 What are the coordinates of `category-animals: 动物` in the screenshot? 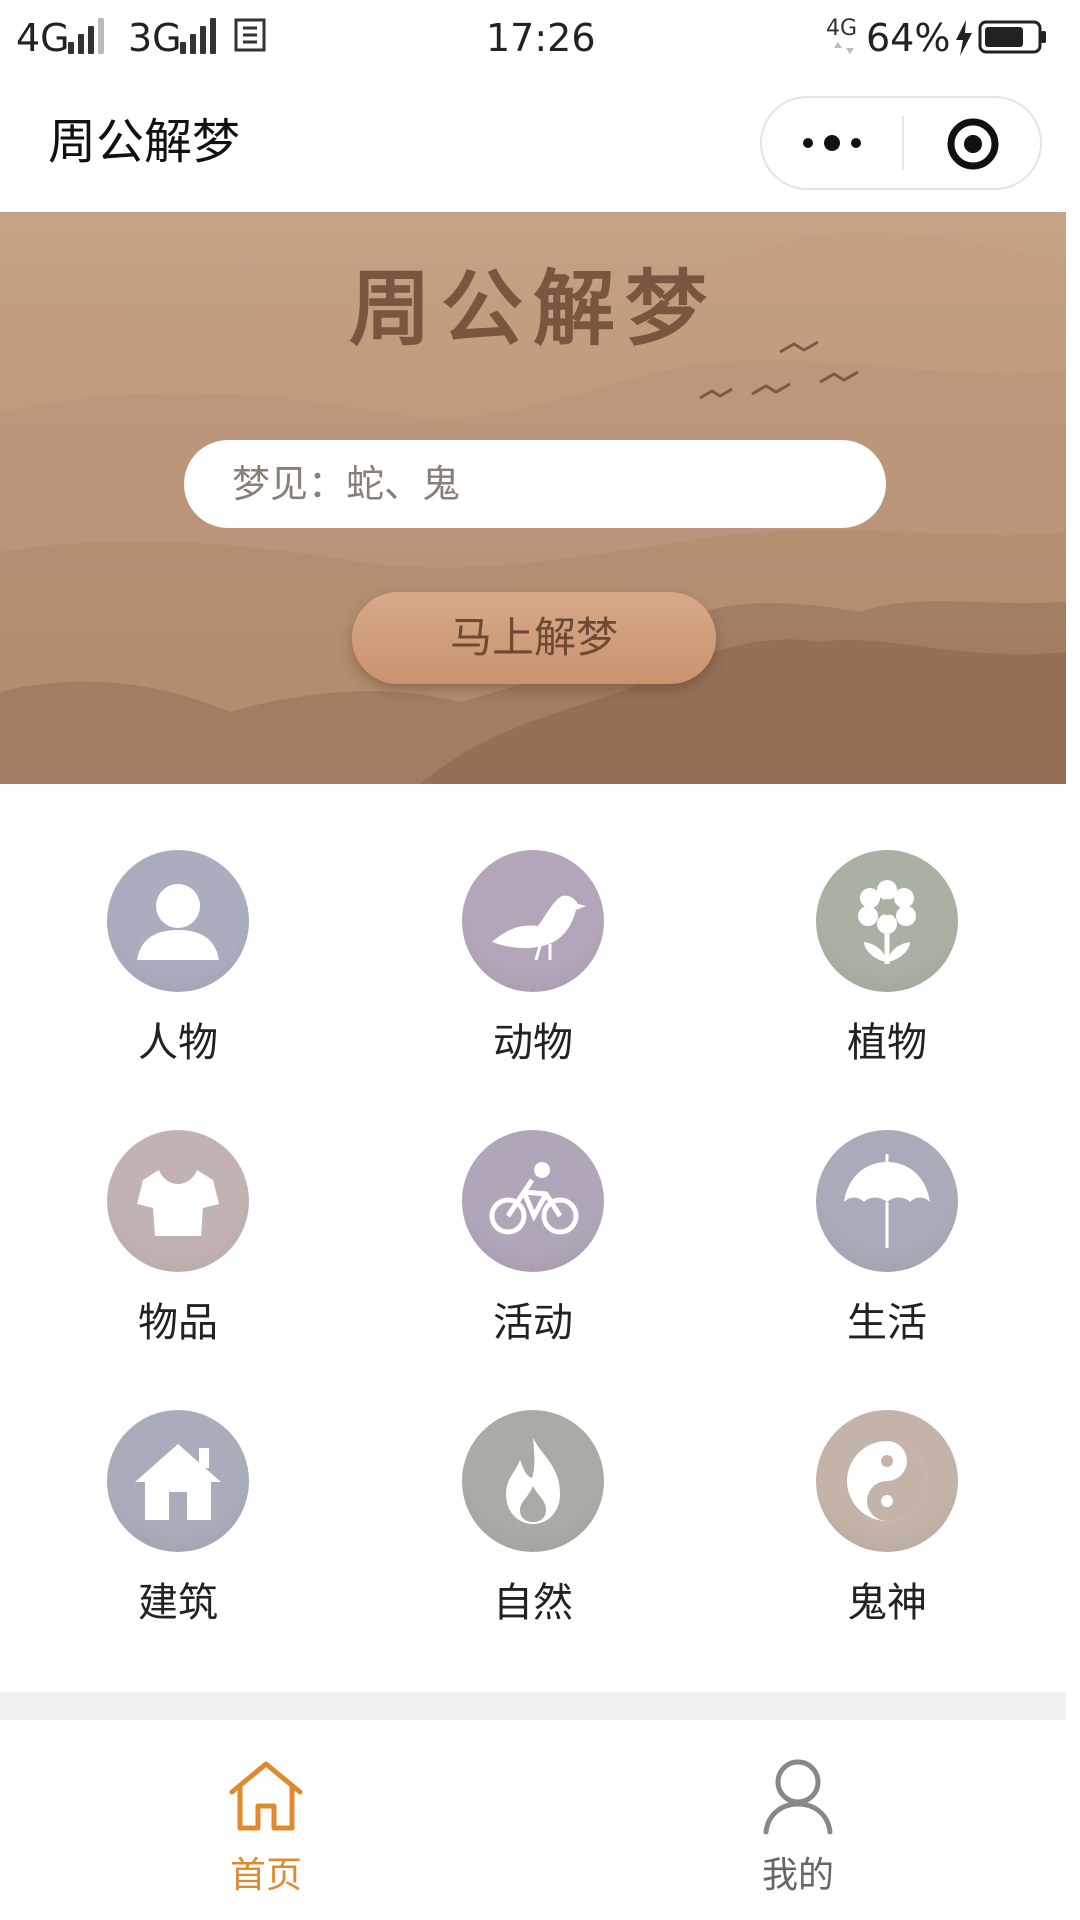 It's located at (525, 970).